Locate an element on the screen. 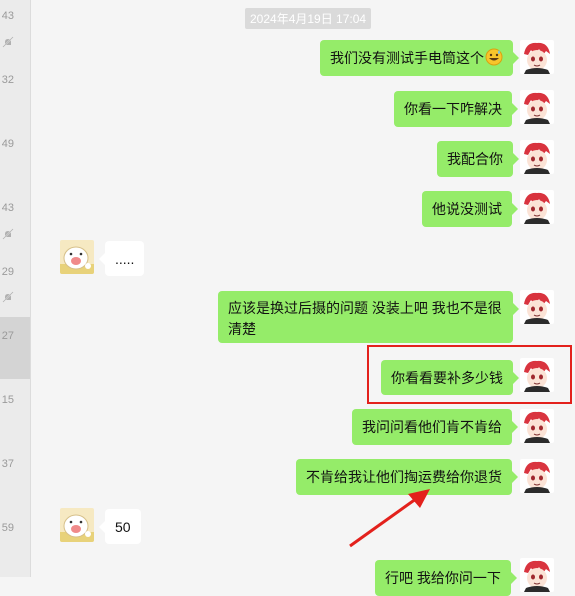 The image size is (575, 596). conversation-time: 59 is located at coordinates (7, 528).